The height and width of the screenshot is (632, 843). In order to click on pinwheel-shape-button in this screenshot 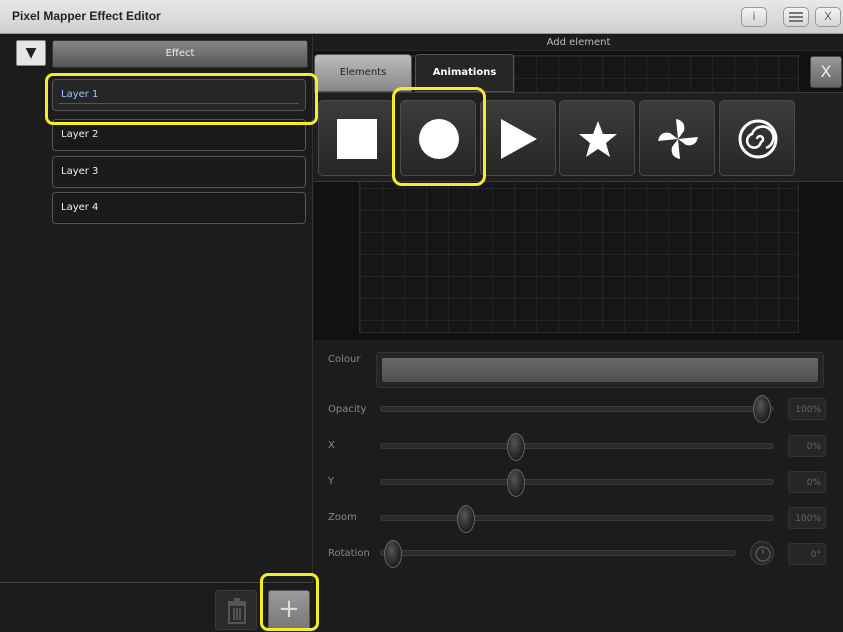, I will do `click(677, 138)`.